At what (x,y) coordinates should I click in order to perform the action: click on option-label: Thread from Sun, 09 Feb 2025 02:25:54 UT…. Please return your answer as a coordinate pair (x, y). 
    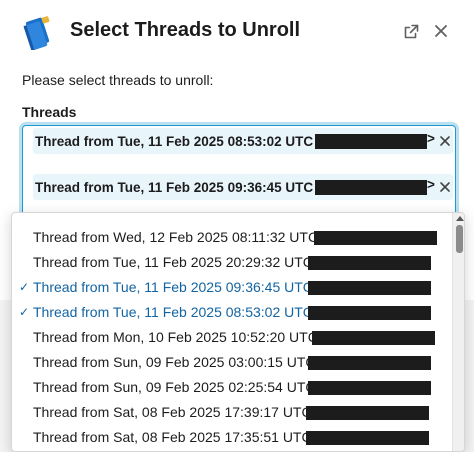
    Looking at the image, I should click on (174, 387).